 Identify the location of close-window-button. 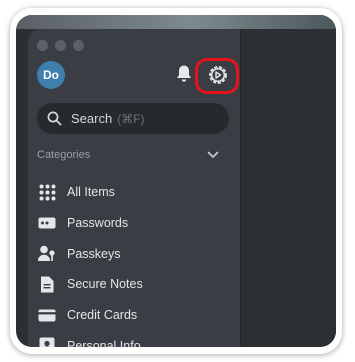
(42, 45).